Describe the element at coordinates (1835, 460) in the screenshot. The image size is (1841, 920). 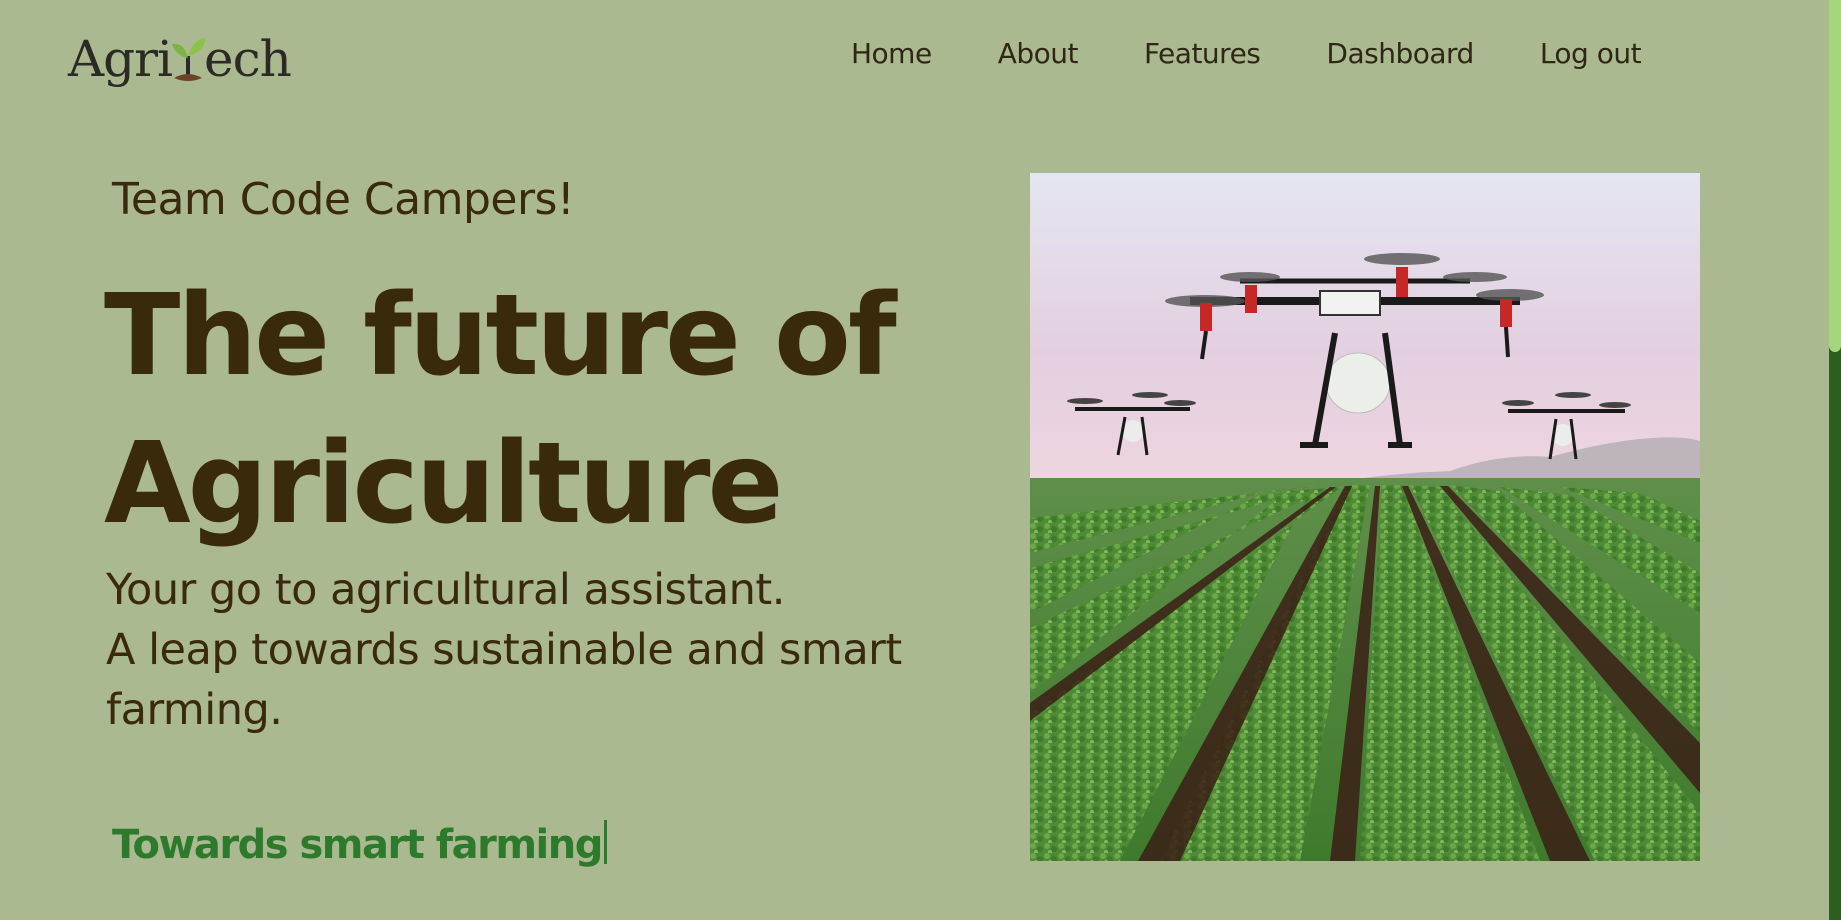
I see `page-scrollbar` at that location.